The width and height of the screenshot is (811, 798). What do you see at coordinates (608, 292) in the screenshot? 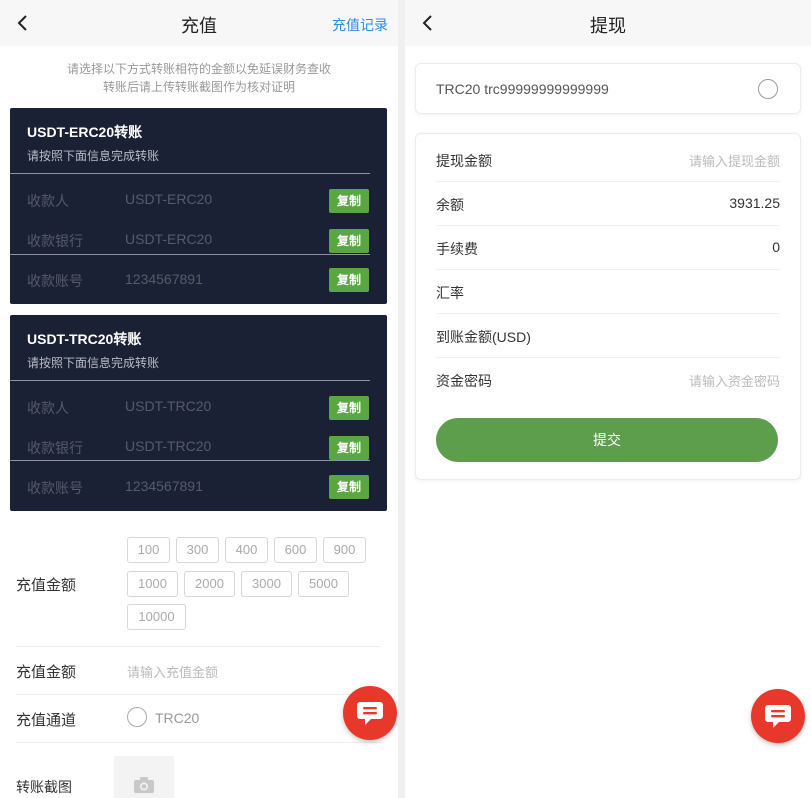
I see `form-row: 汇率` at bounding box center [608, 292].